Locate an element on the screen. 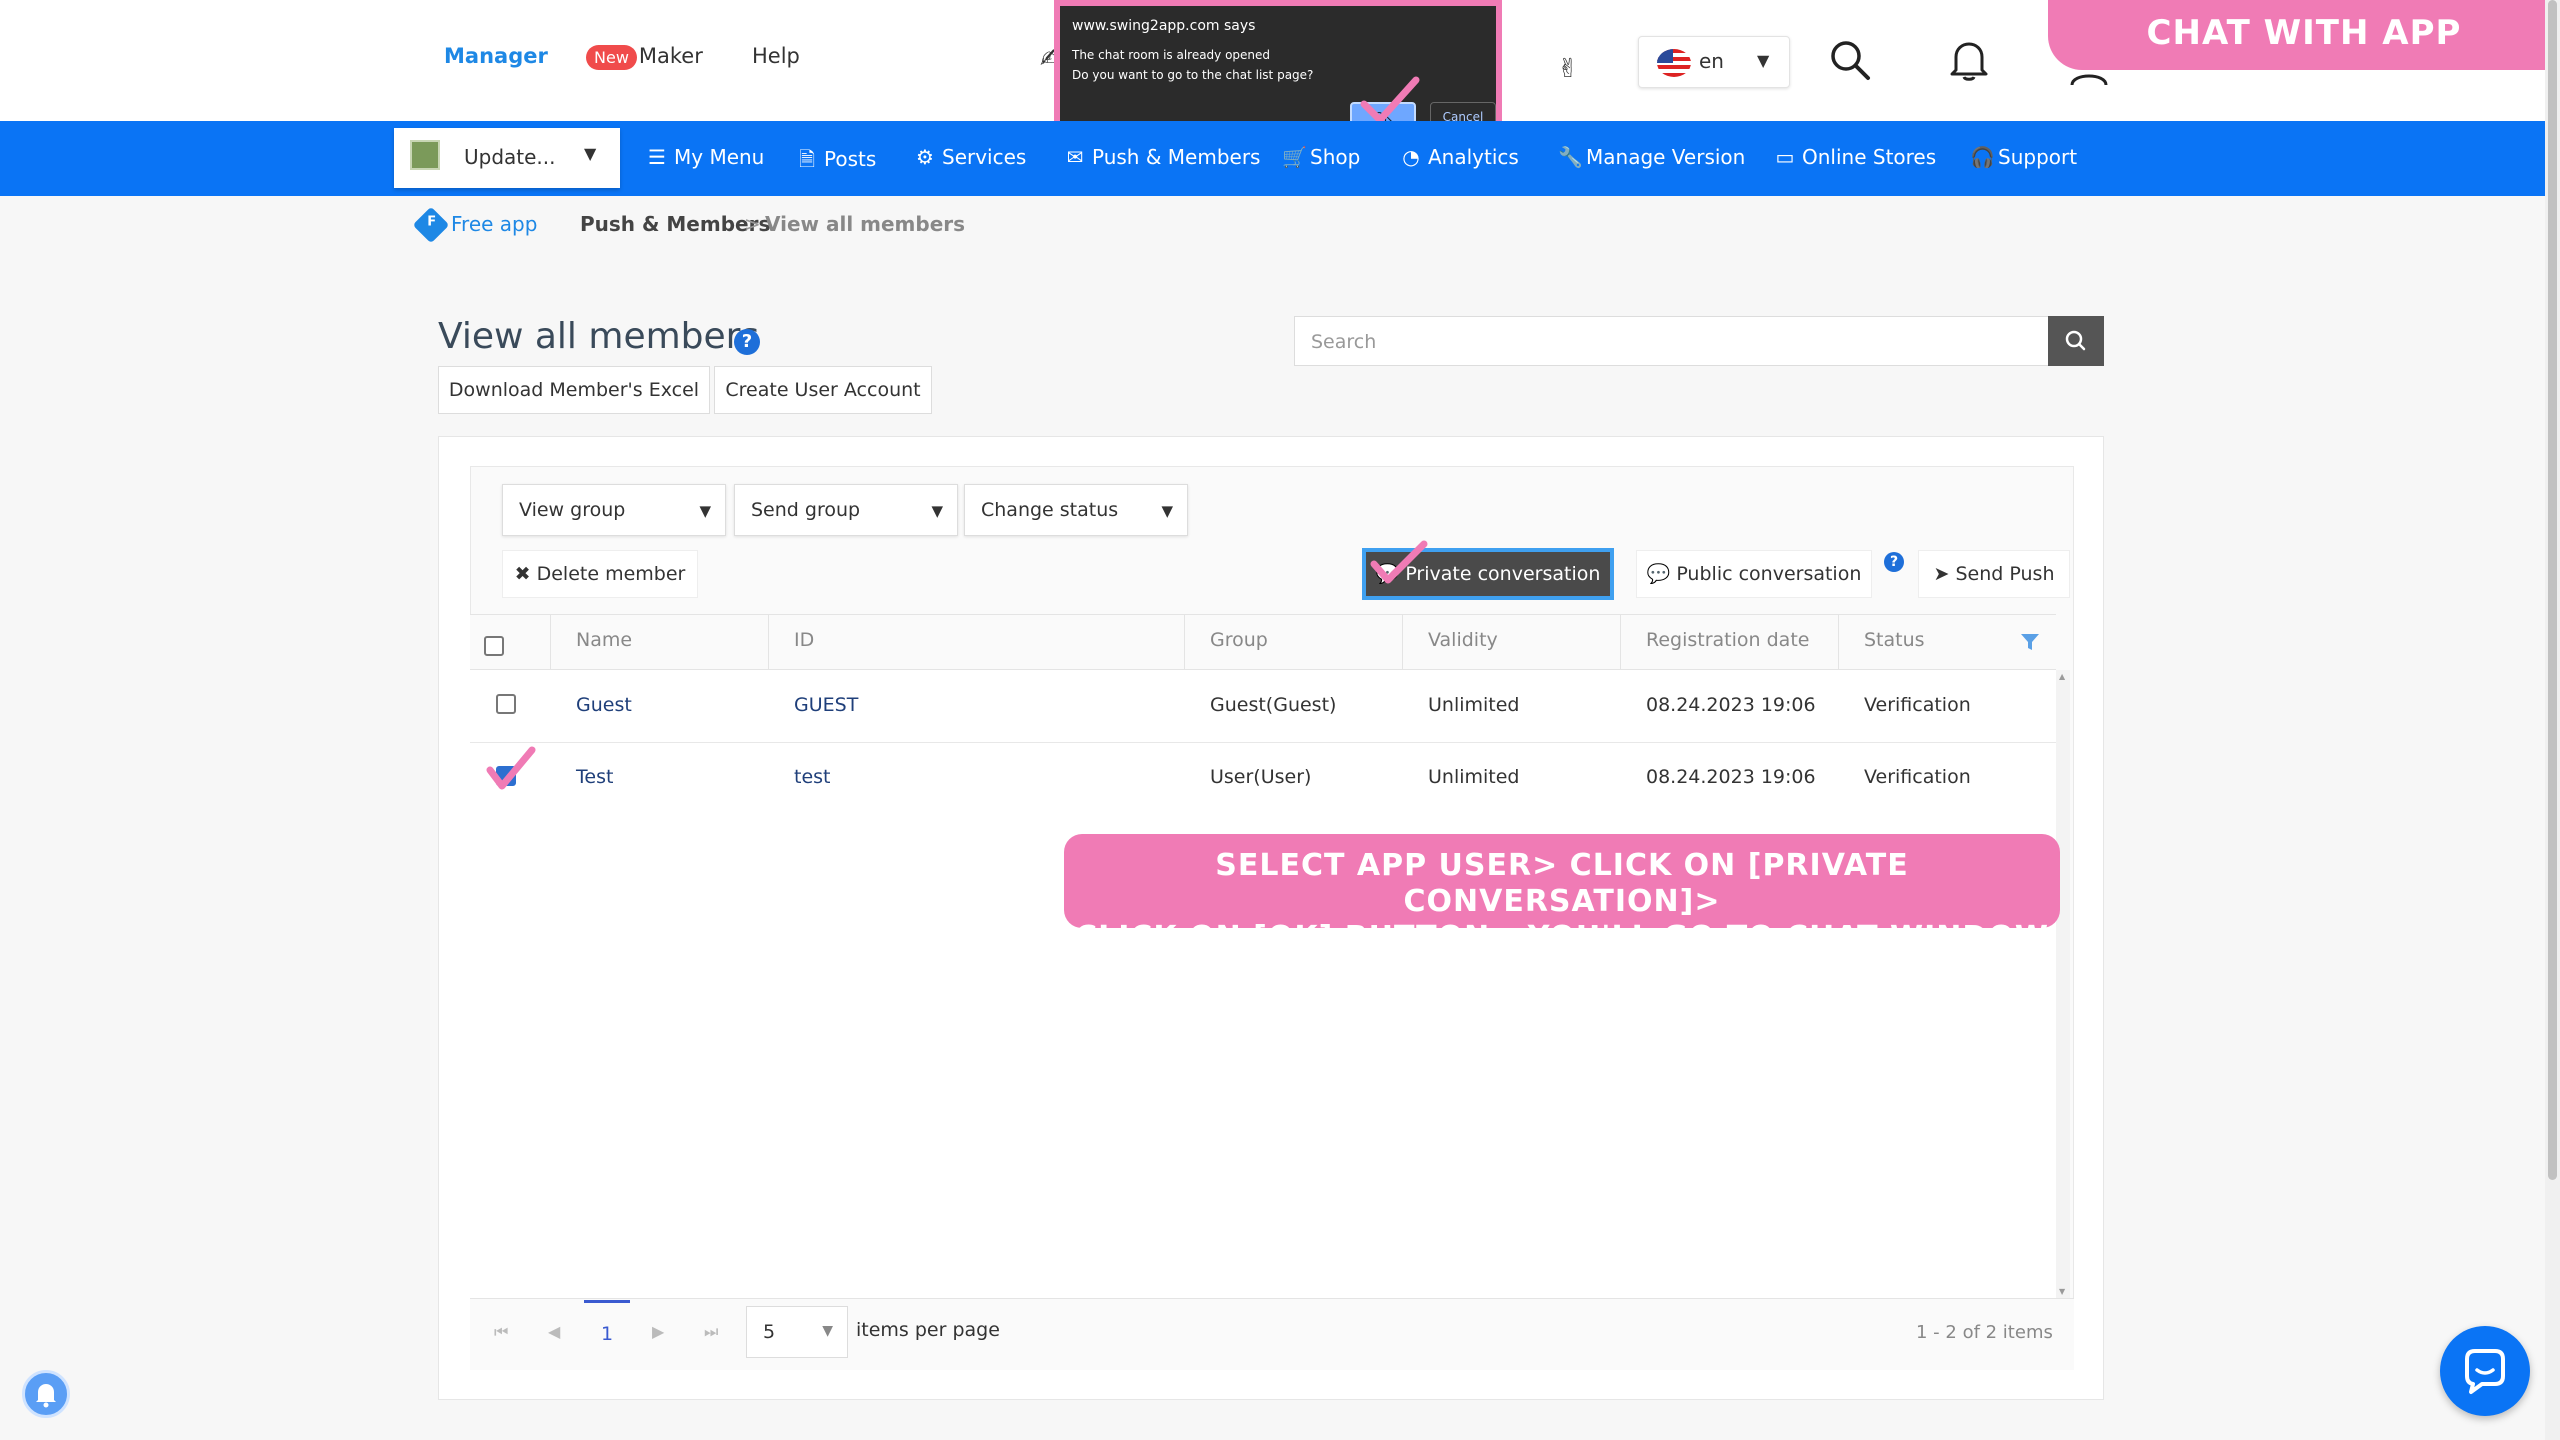  cell-id: test is located at coordinates (812, 777).